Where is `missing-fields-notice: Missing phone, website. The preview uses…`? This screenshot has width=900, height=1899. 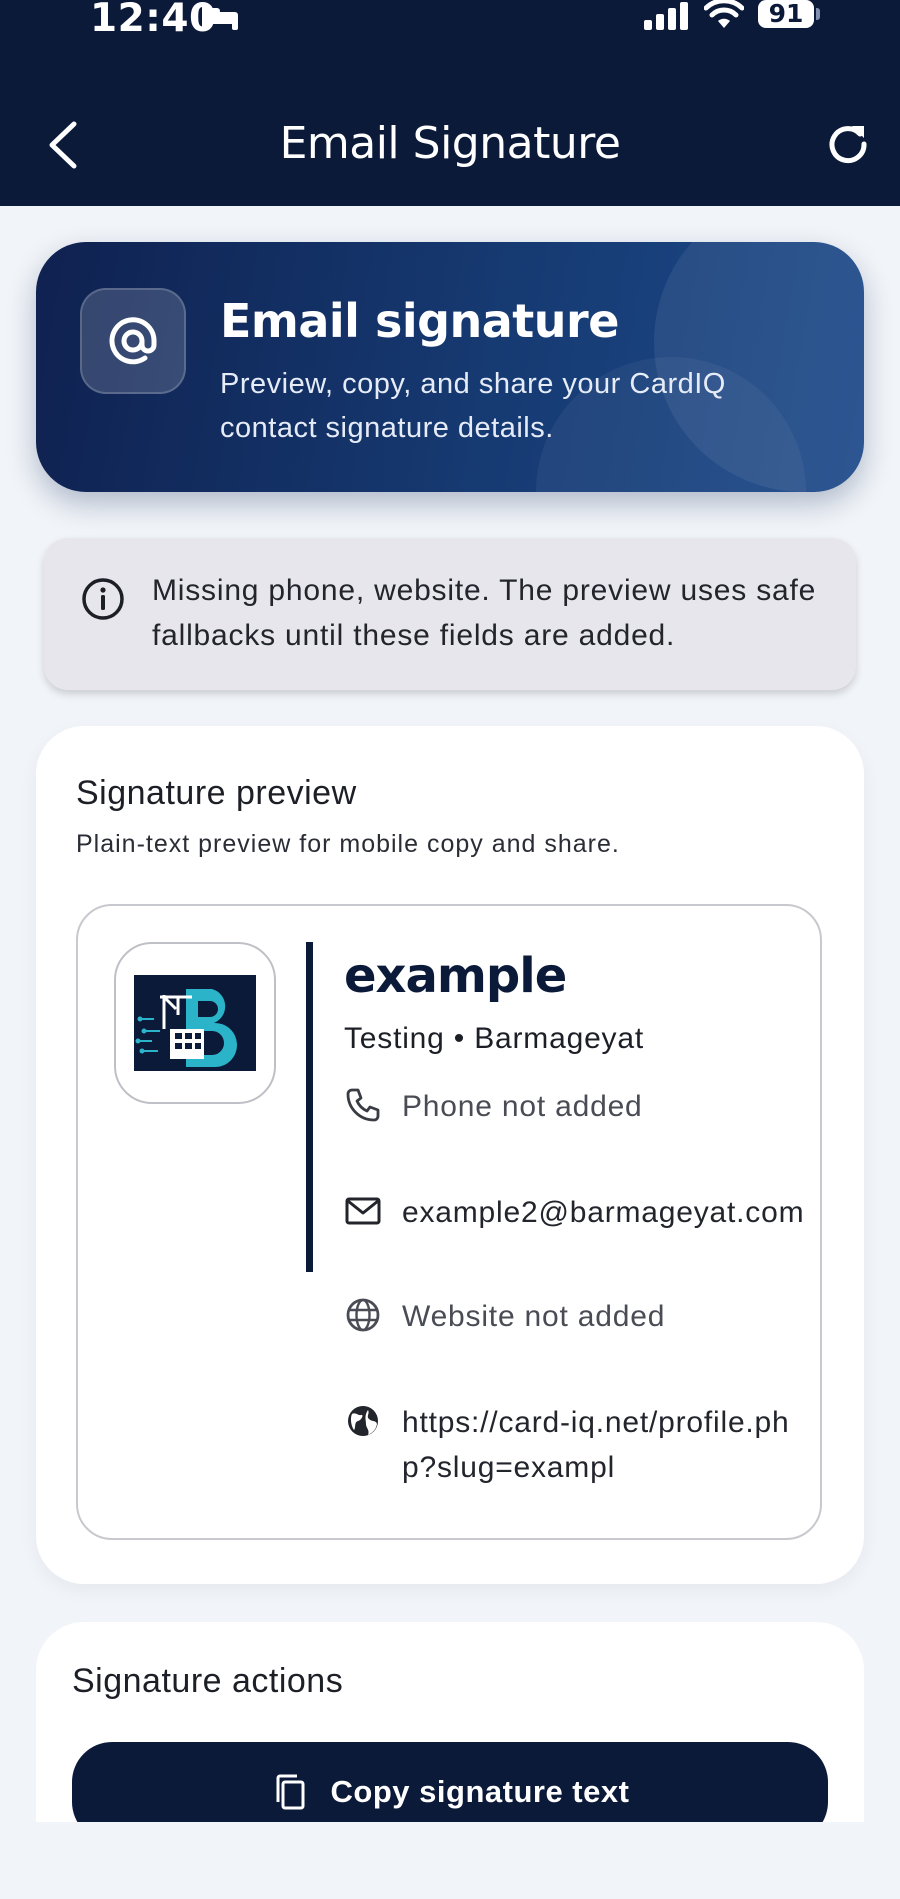 missing-fields-notice: Missing phone, website. The preview uses… is located at coordinates (450, 614).